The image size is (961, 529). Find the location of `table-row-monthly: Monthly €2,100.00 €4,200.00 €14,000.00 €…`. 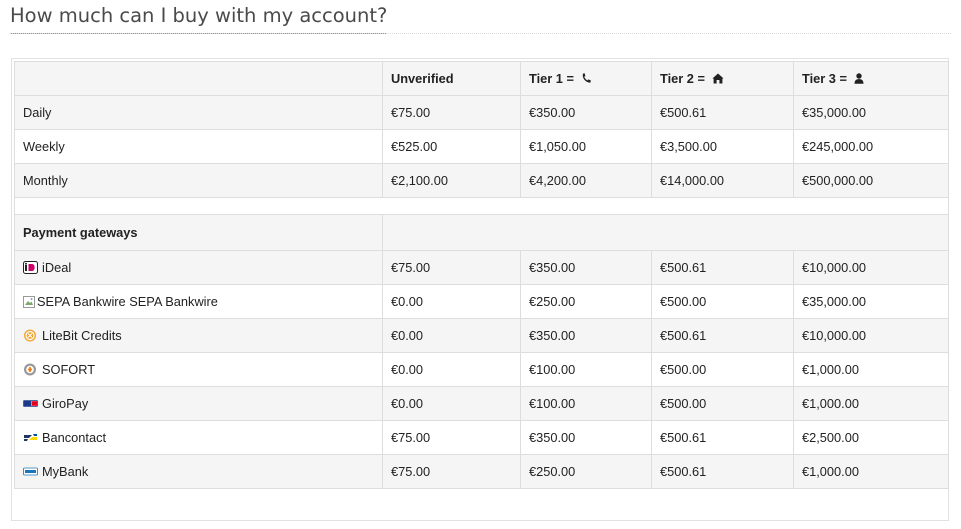

table-row-monthly: Monthly €2,100.00 €4,200.00 €14,000.00 €… is located at coordinates (481, 180).